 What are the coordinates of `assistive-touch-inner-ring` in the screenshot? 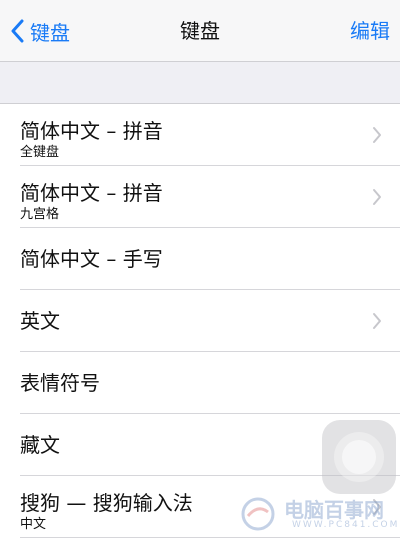 It's located at (359, 457).